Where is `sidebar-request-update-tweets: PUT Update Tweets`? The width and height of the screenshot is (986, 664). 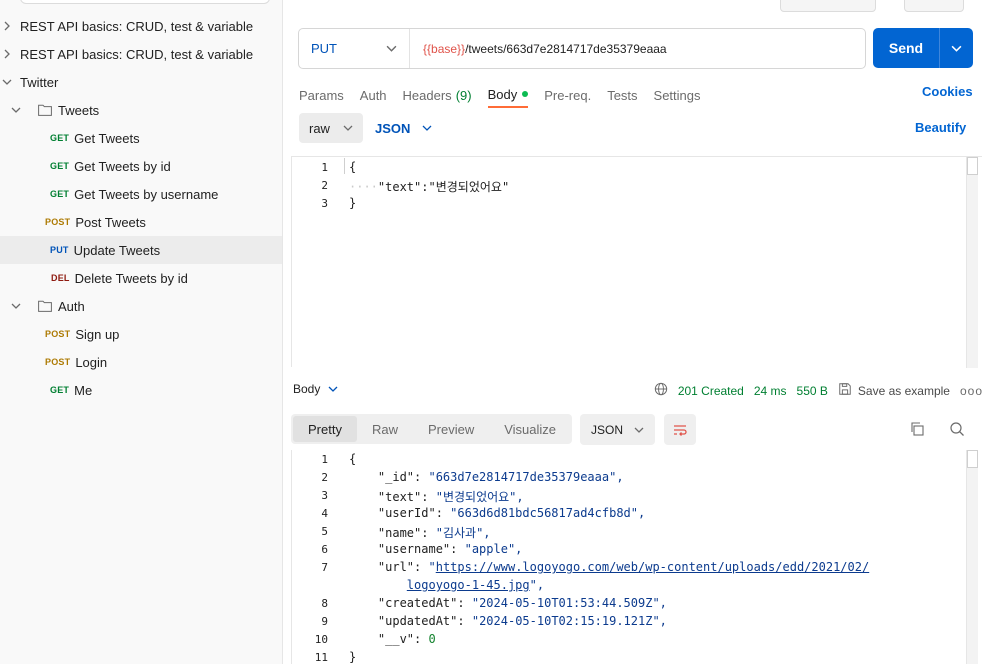 sidebar-request-update-tweets: PUT Update Tweets is located at coordinates (141, 250).